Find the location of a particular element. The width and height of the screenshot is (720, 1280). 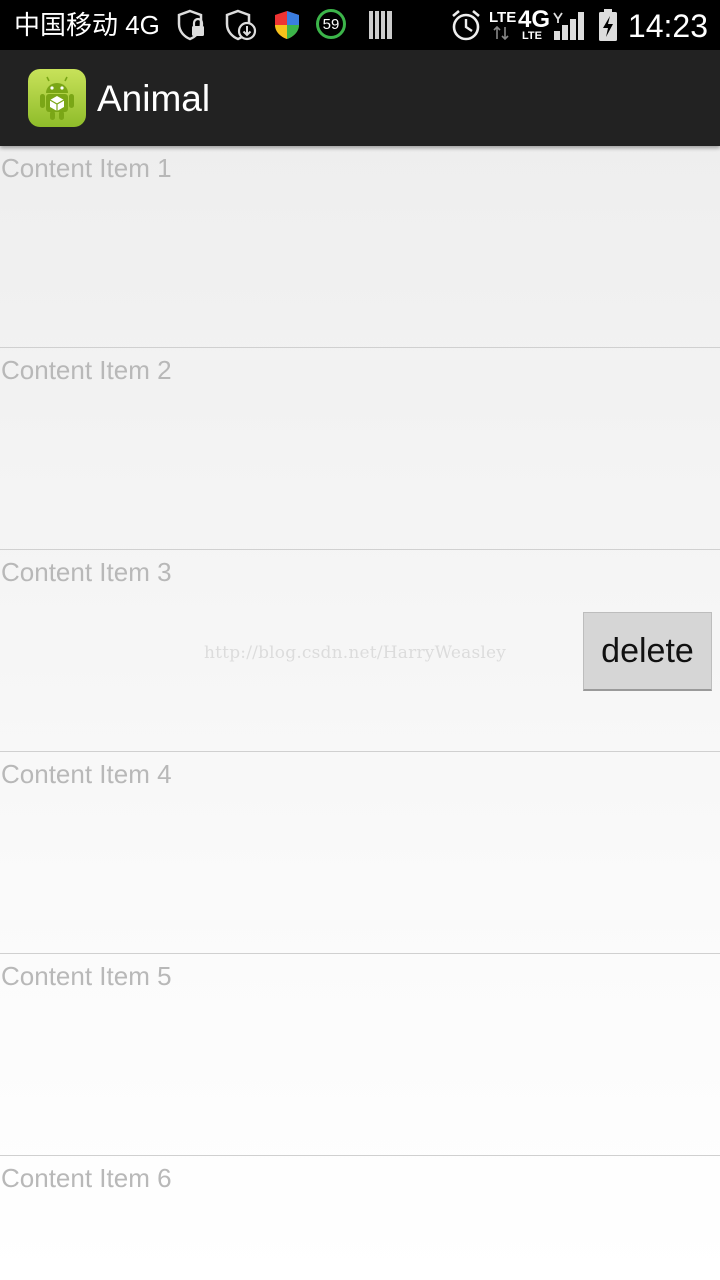

security-shield-icon is located at coordinates (287, 25).